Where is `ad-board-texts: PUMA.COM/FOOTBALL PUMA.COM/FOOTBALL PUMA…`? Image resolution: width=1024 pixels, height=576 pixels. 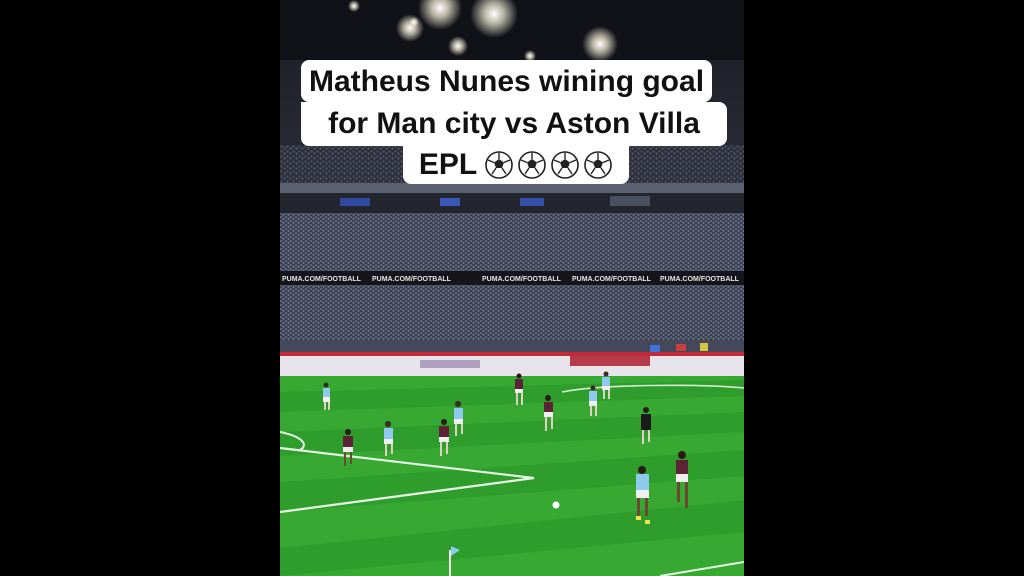
ad-board-texts: PUMA.COM/FOOTBALL PUMA.COM/FOOTBALL PUMA… is located at coordinates (511, 279).